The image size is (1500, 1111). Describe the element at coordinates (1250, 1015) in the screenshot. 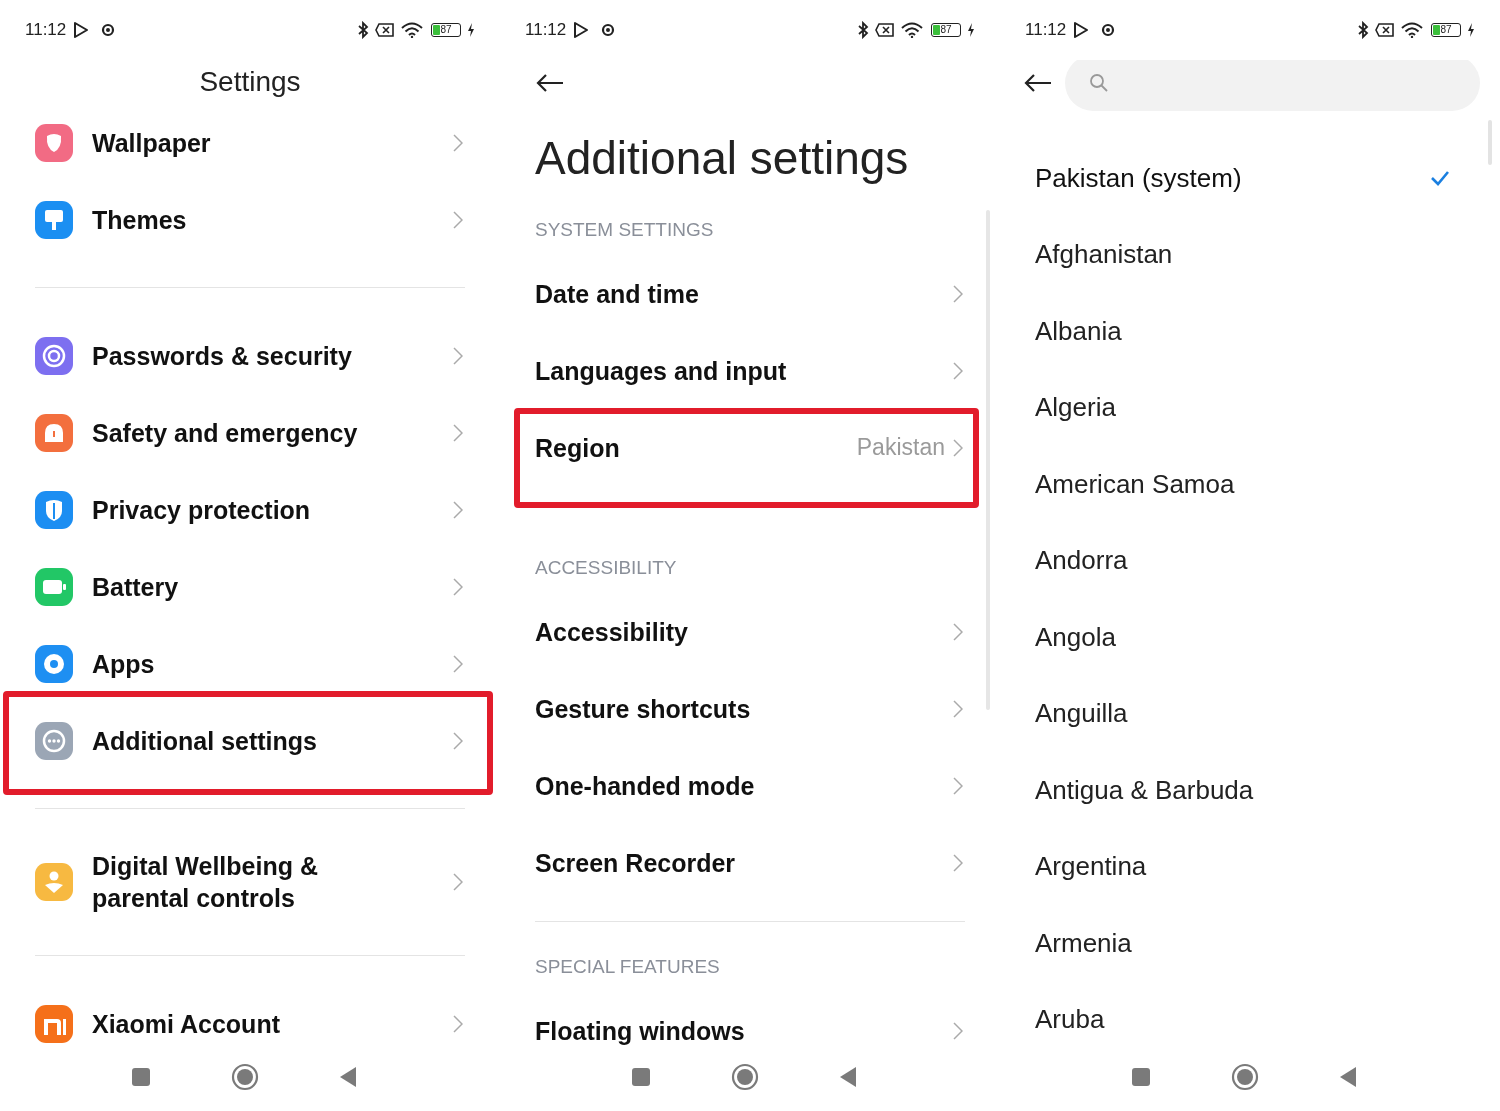

I see `country-item: Aruba` at that location.